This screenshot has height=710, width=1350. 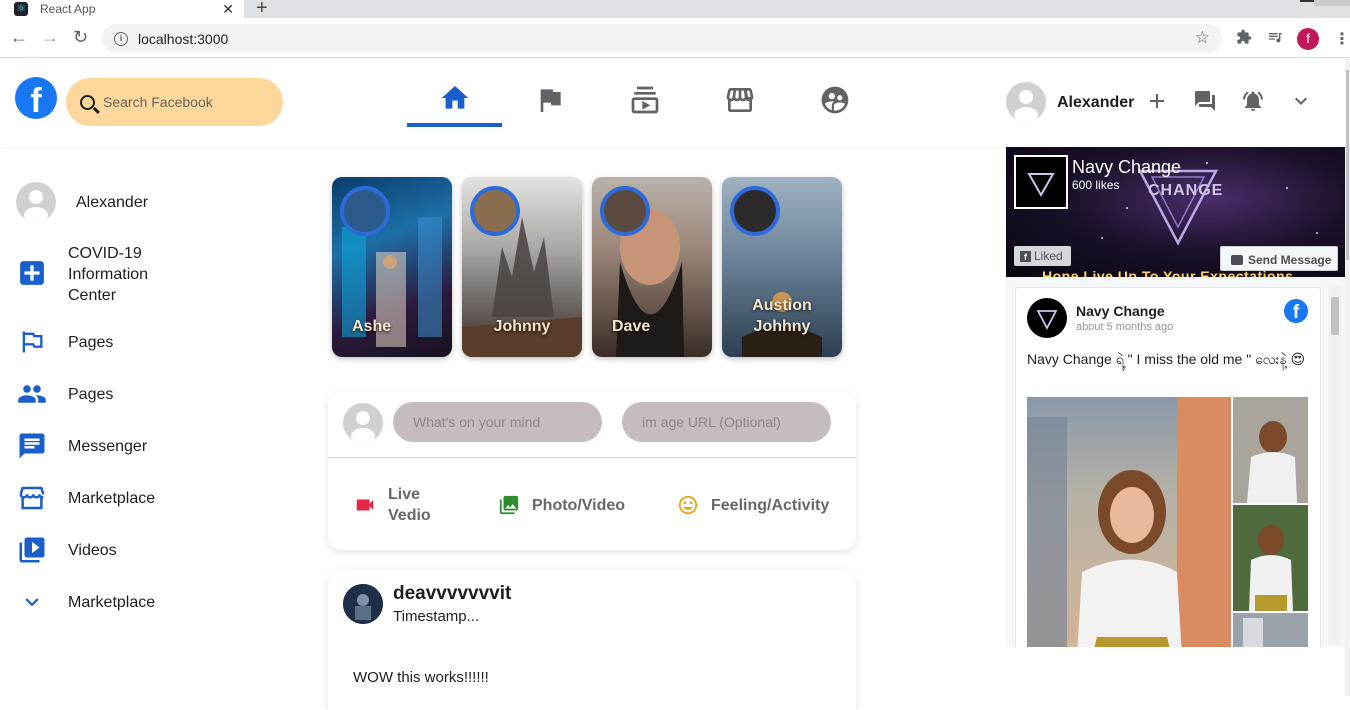 What do you see at coordinates (262, 10) in the screenshot?
I see `new-tab-button: +` at bounding box center [262, 10].